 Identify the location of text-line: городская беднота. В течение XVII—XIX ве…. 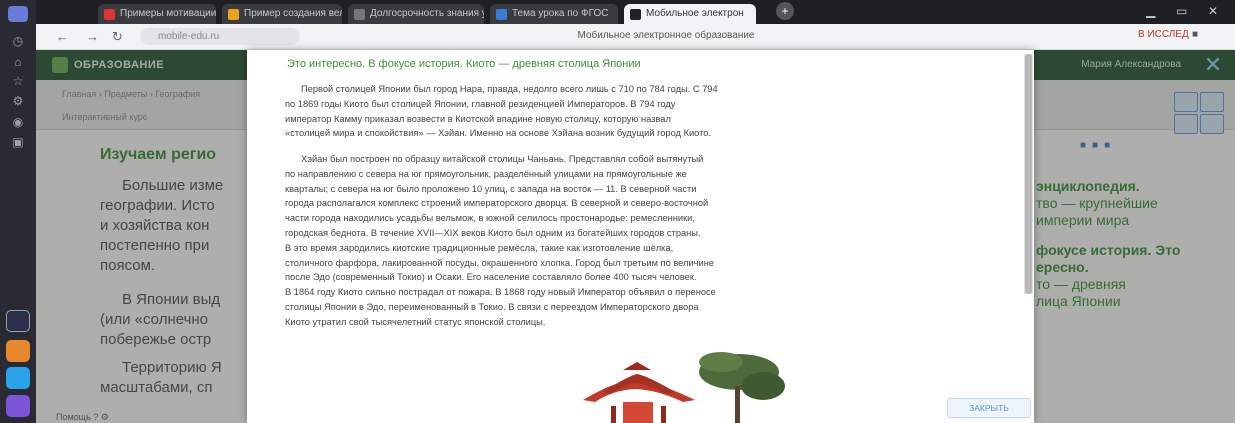
(493, 232).